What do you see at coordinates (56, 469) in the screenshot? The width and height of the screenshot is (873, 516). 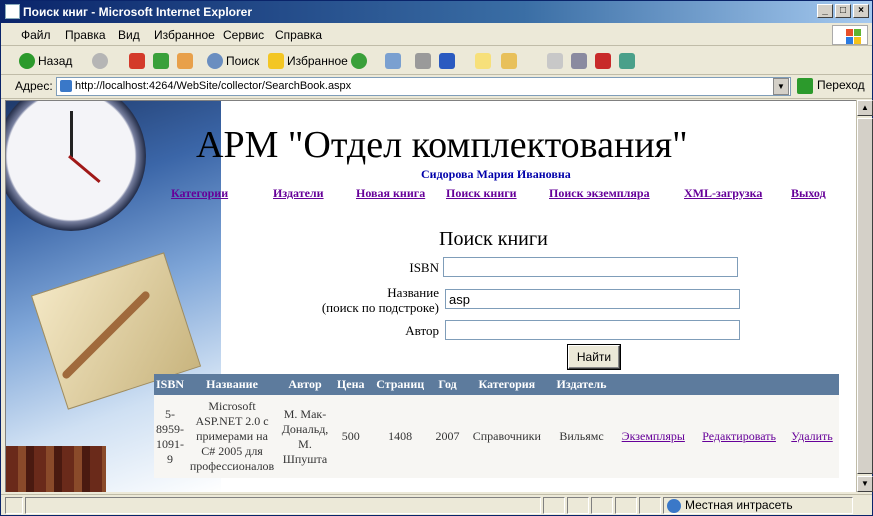 I see `books-image` at bounding box center [56, 469].